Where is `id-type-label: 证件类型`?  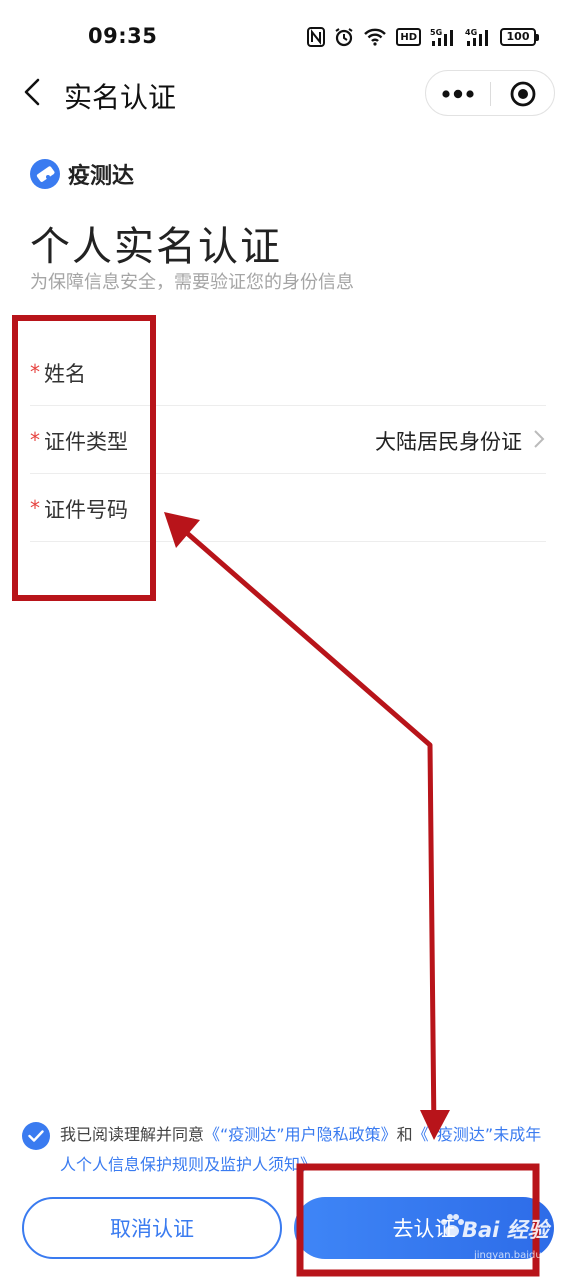
id-type-label: 证件类型 is located at coordinates (86, 442).